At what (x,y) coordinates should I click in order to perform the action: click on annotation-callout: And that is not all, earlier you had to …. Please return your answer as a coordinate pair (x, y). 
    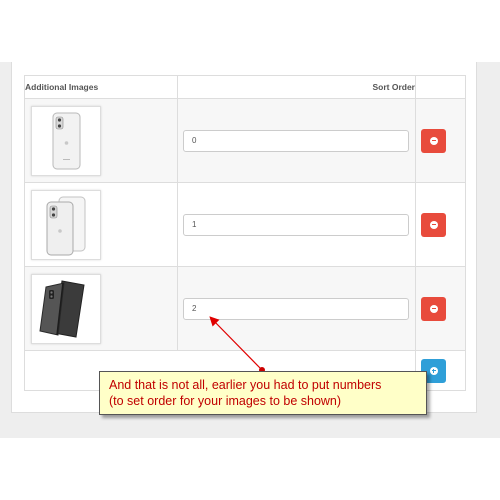
    Looking at the image, I should click on (263, 393).